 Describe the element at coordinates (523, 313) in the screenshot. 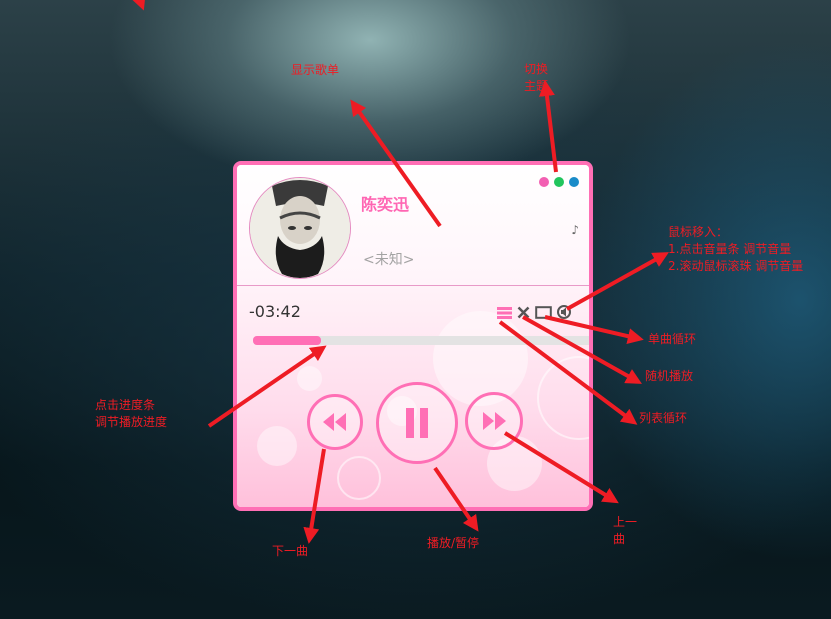

I see `random-play-icon` at that location.